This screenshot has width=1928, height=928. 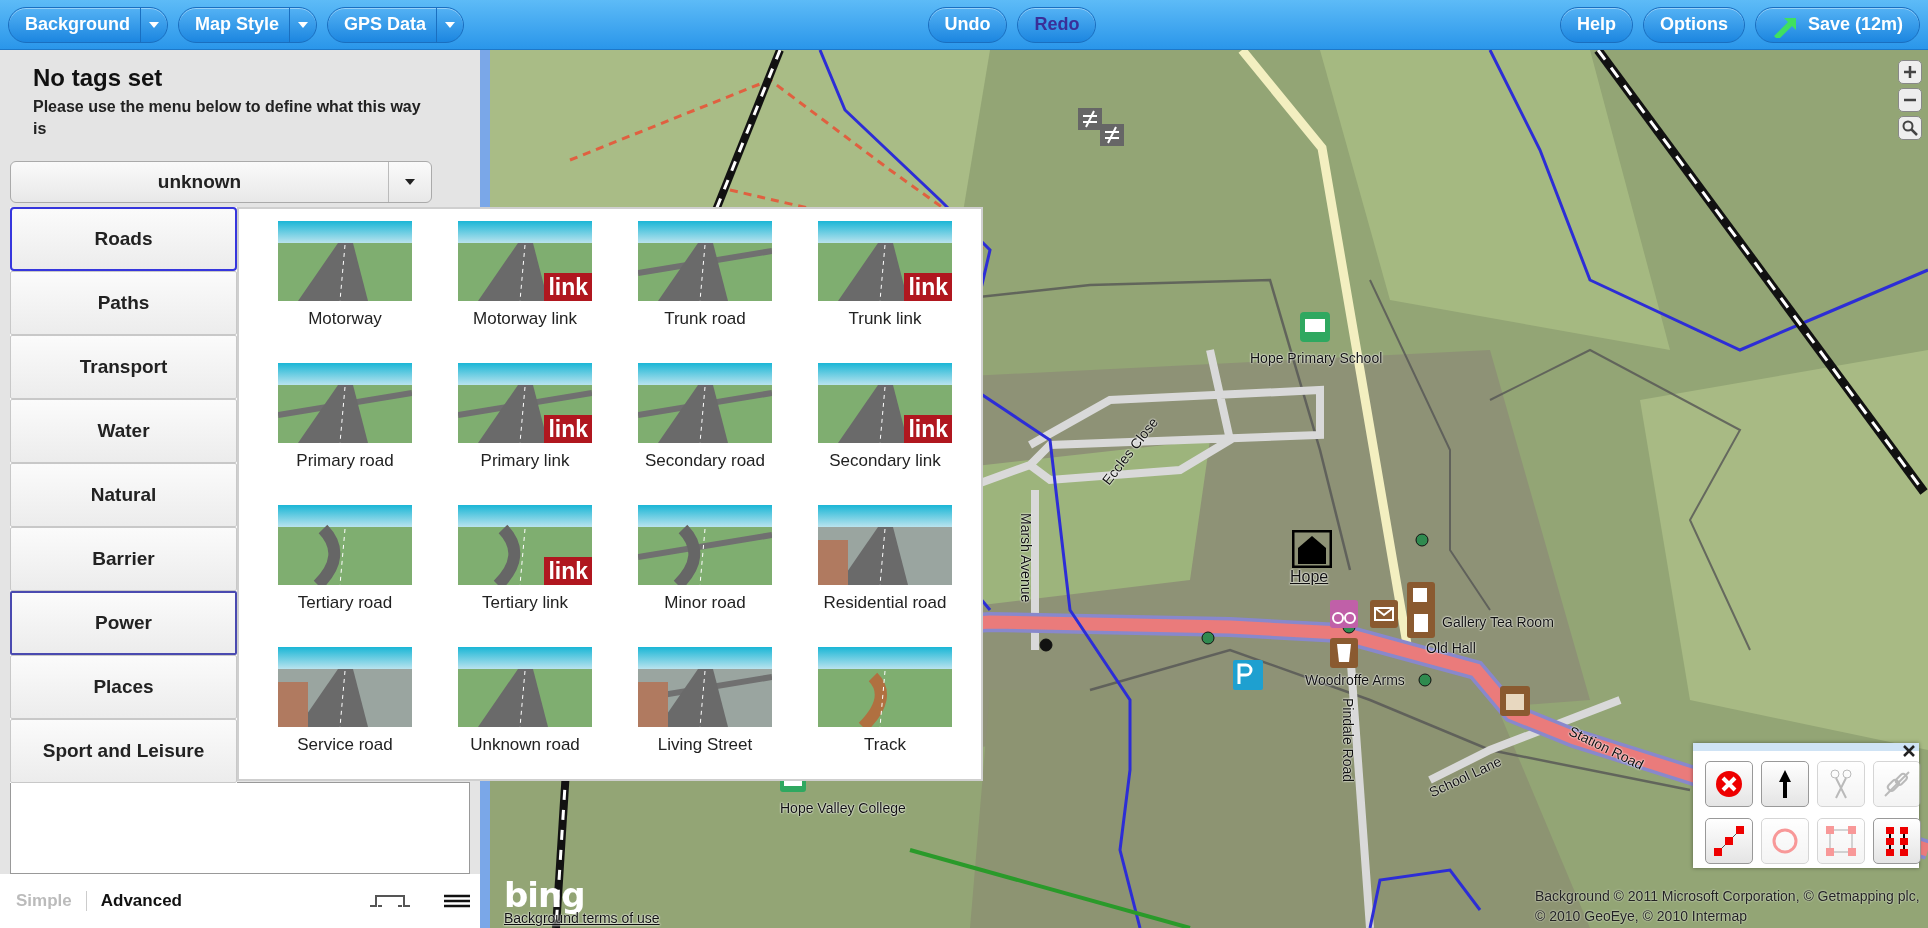 What do you see at coordinates (1841, 840) in the screenshot?
I see `square-icon` at bounding box center [1841, 840].